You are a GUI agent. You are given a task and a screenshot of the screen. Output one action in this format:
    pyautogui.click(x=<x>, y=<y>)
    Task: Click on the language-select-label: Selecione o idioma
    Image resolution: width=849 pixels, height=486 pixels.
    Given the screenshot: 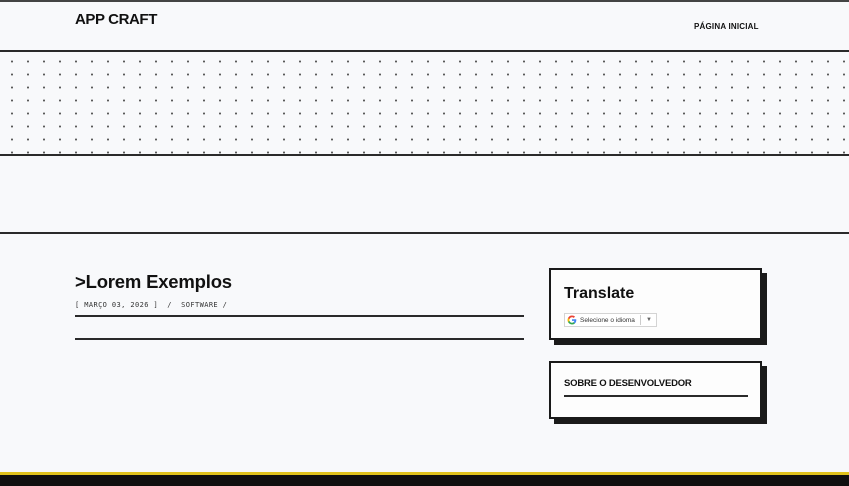 What is the action you would take?
    pyautogui.click(x=607, y=320)
    